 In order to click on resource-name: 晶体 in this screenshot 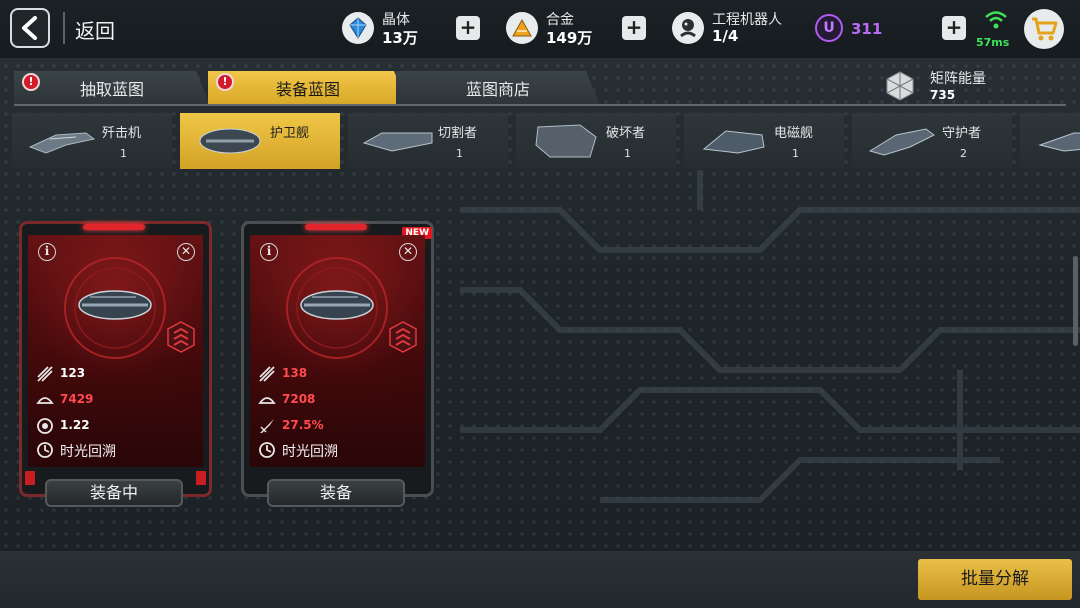, I will do `click(396, 20)`.